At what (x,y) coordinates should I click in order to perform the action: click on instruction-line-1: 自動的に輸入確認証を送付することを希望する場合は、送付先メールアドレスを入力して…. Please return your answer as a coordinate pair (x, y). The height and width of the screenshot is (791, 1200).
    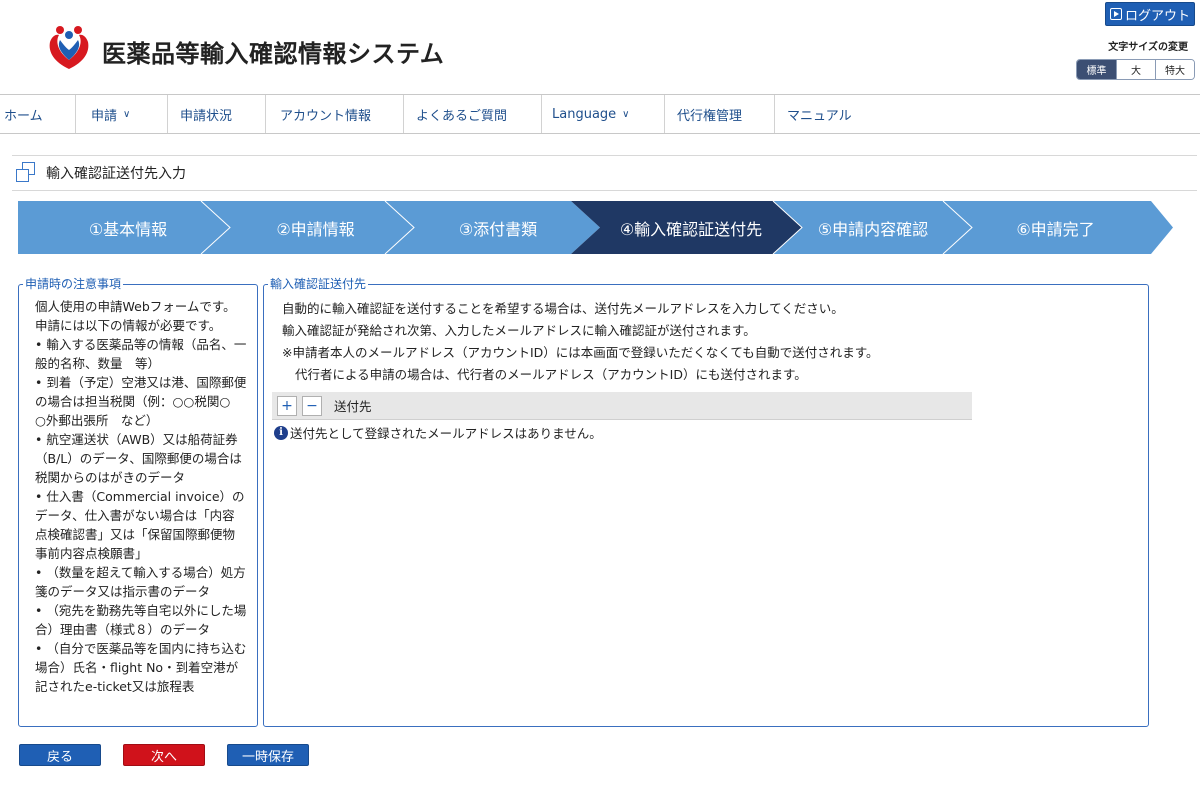
    Looking at the image, I should click on (563, 308).